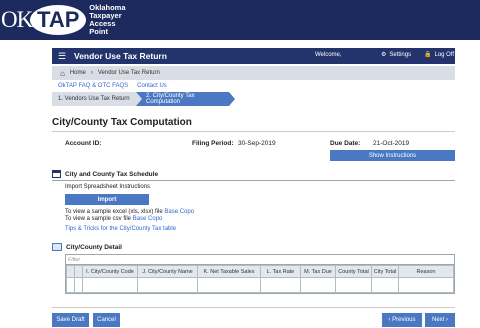  Describe the element at coordinates (108, 187) in the screenshot. I see `import-instructions-text: Import Spreadsheet Instructions` at that location.